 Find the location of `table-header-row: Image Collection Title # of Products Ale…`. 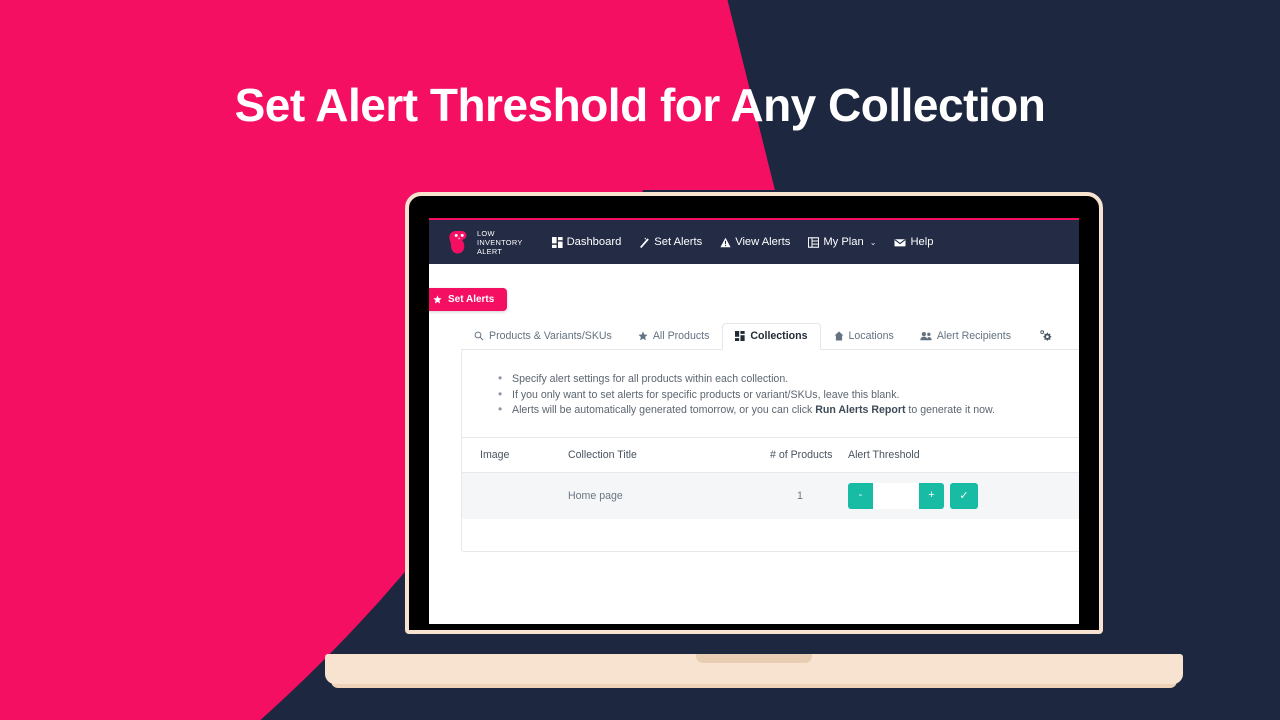

table-header-row: Image Collection Title # of Products Ale… is located at coordinates (770, 454).